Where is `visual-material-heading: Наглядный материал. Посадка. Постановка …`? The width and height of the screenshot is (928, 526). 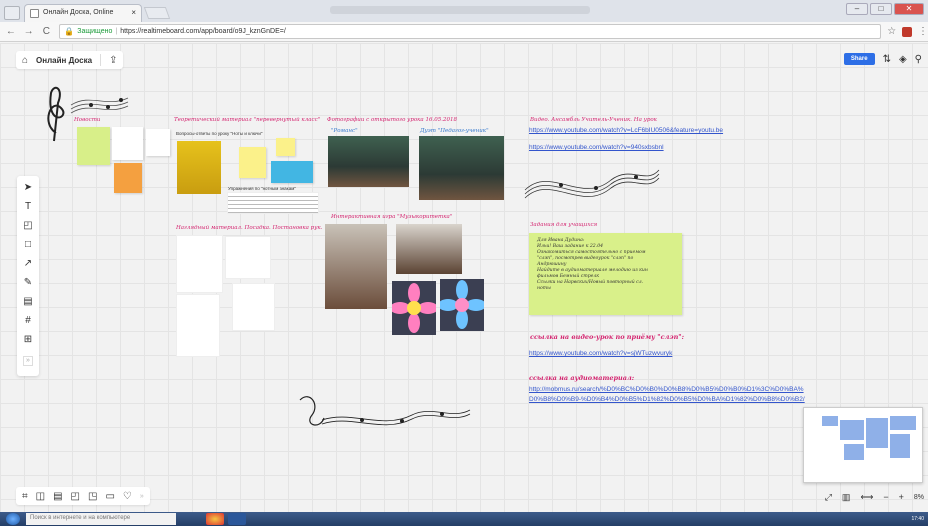
visual-material-heading: Наглядный материал. Посадка. Постановка … is located at coordinates (249, 228).